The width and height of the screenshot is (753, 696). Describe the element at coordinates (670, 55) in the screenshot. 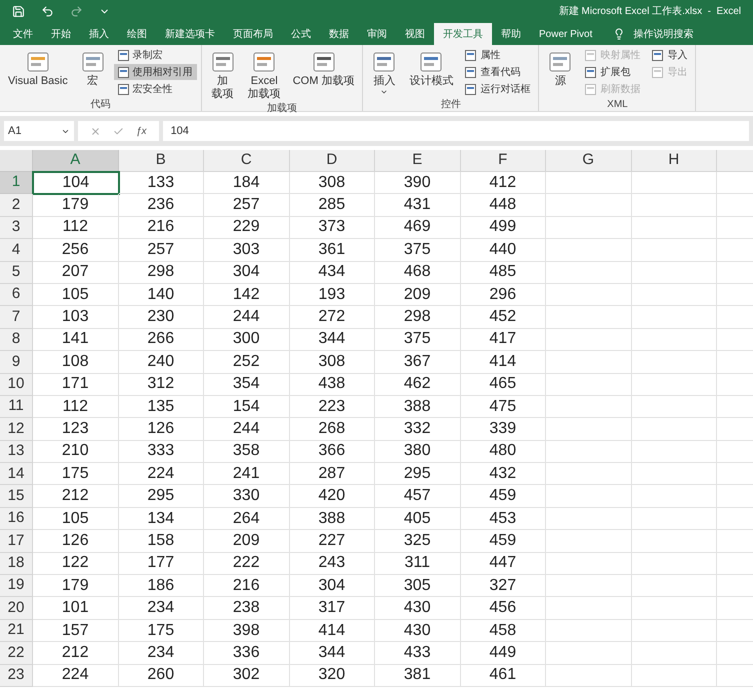

I see `ribbon-small-button: 导入` at that location.